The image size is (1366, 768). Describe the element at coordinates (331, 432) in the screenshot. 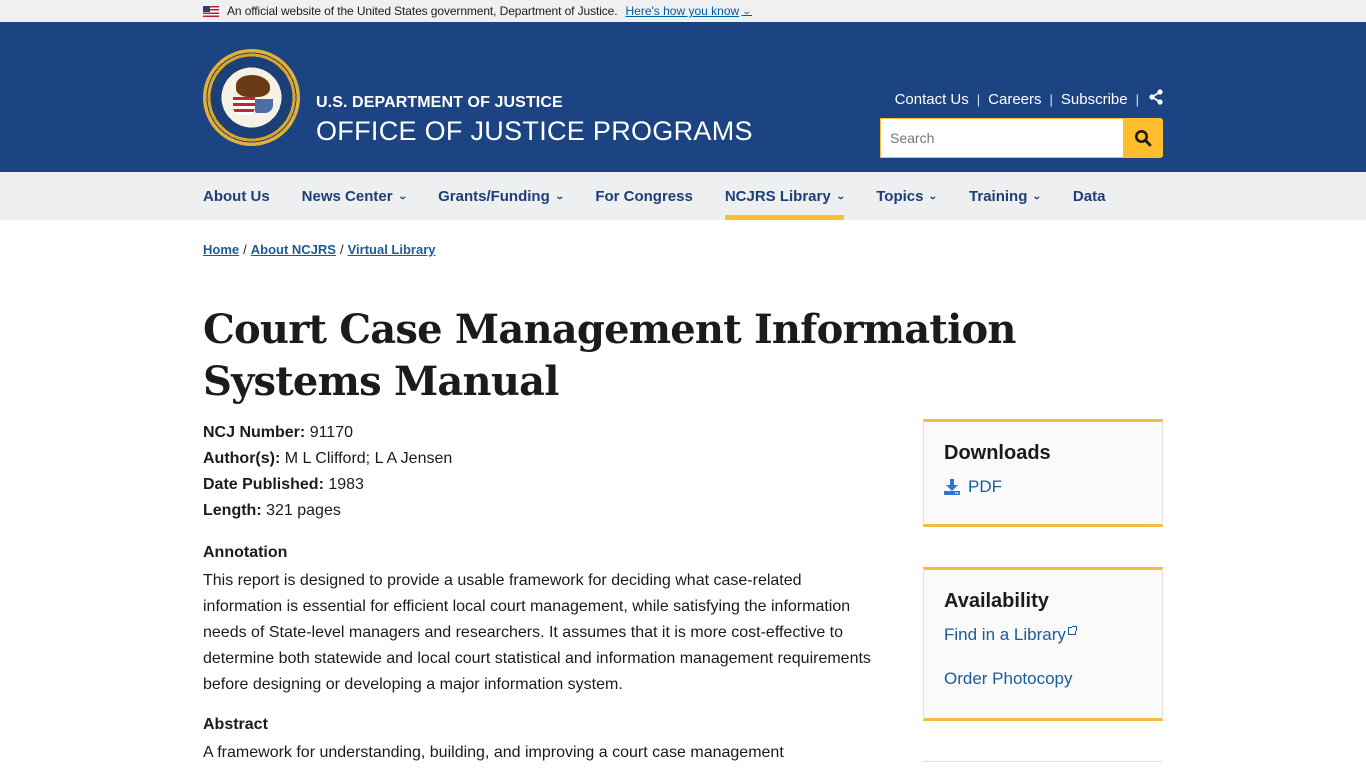

I see `meta-value: 91170` at that location.